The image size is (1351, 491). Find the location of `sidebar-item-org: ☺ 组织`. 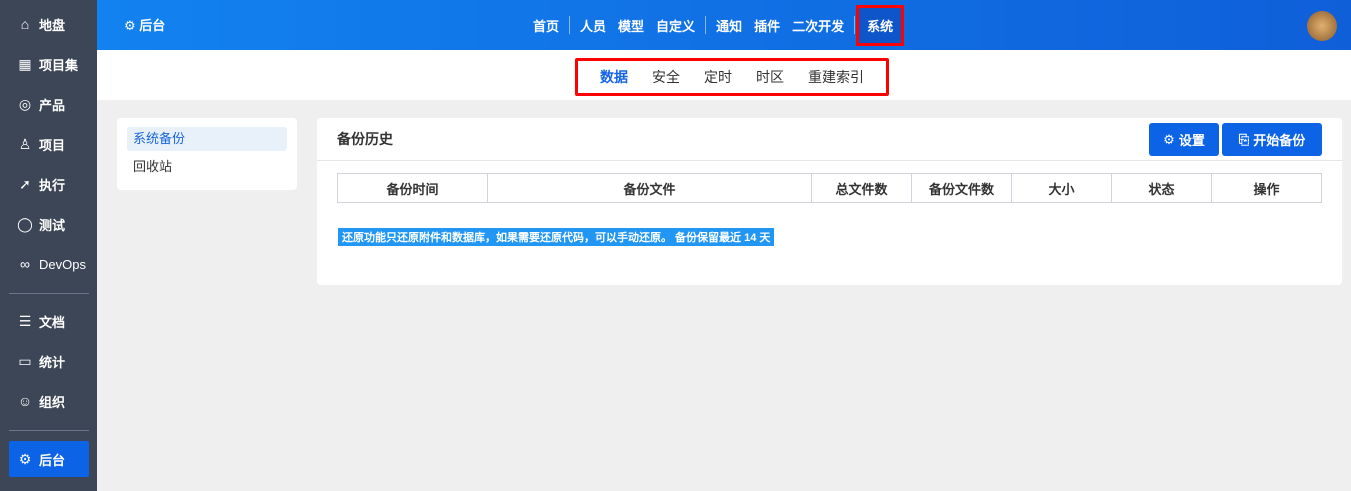

sidebar-item-org: ☺ 组织 is located at coordinates (49, 401).